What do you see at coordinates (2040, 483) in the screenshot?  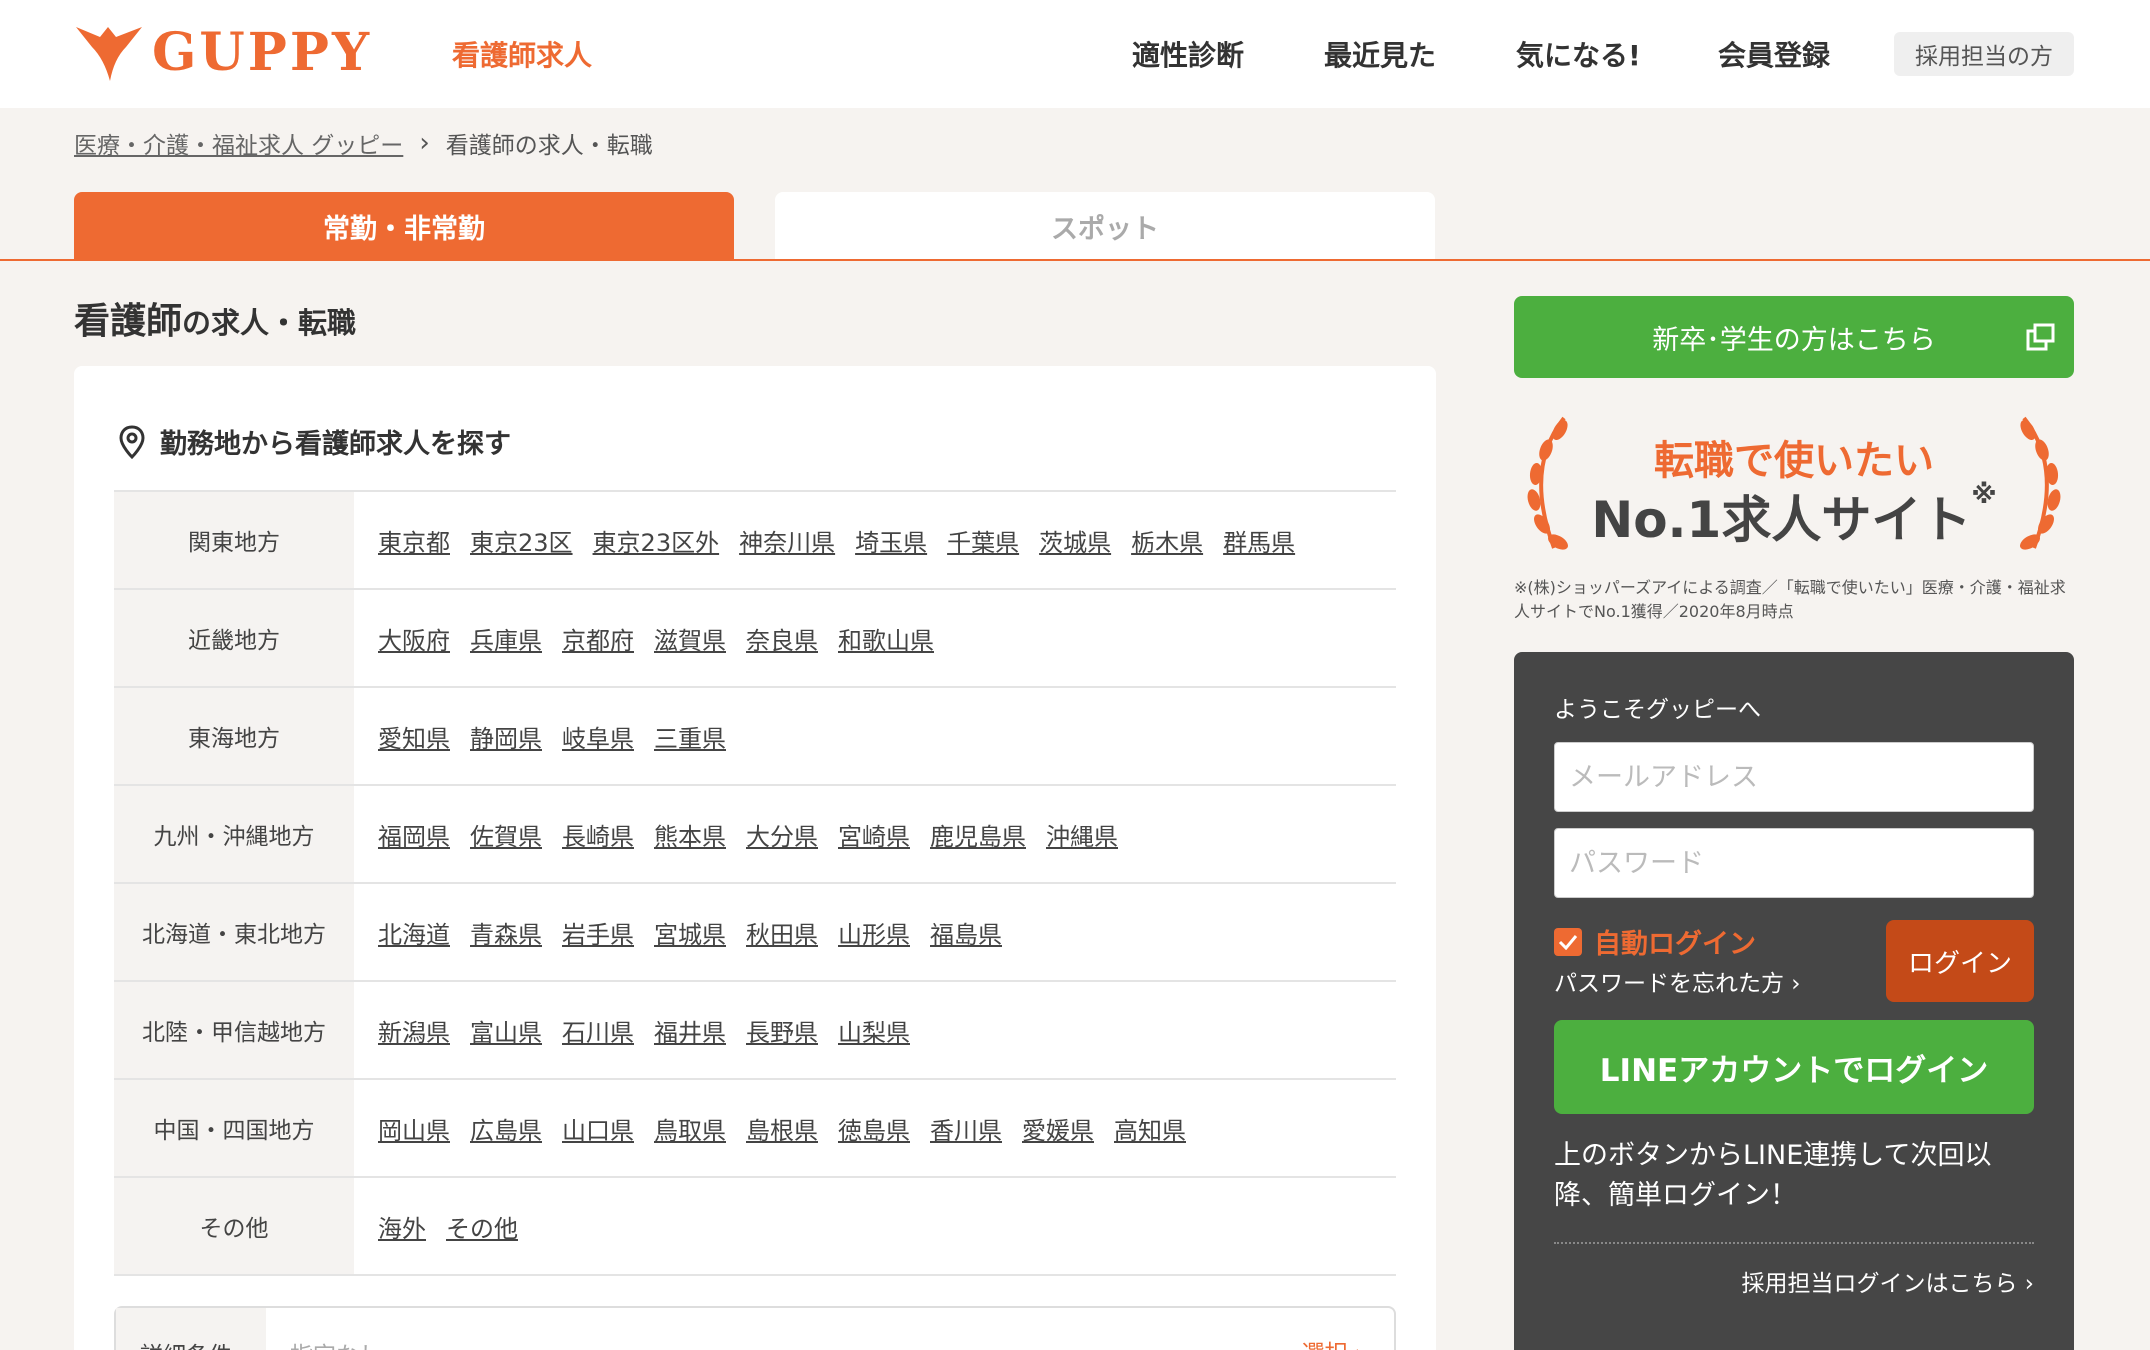 I see `laurel-right-icon` at bounding box center [2040, 483].